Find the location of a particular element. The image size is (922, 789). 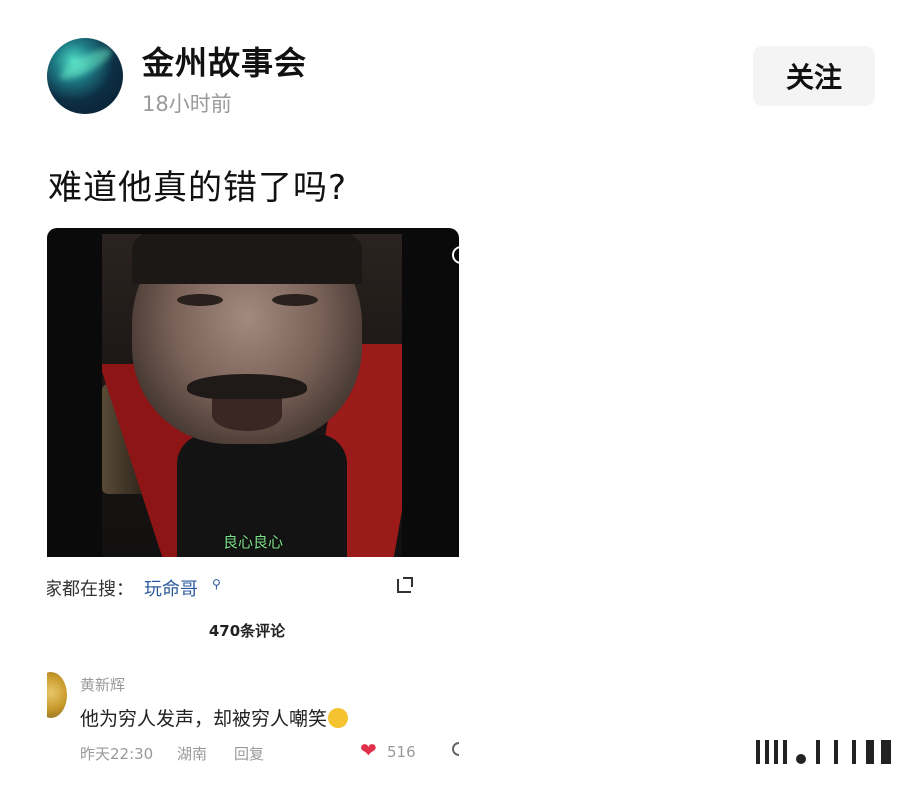

comment-time: 昨天22:30 is located at coordinates (117, 754).